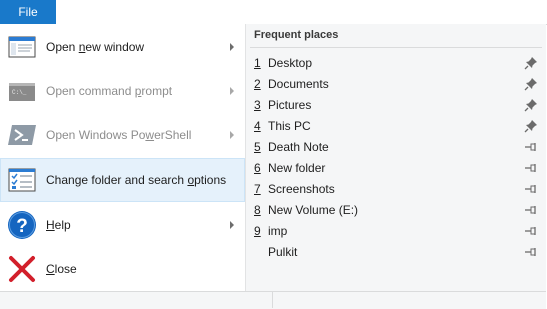 This screenshot has width=547, height=309. I want to click on file-tab: File, so click(28, 12).